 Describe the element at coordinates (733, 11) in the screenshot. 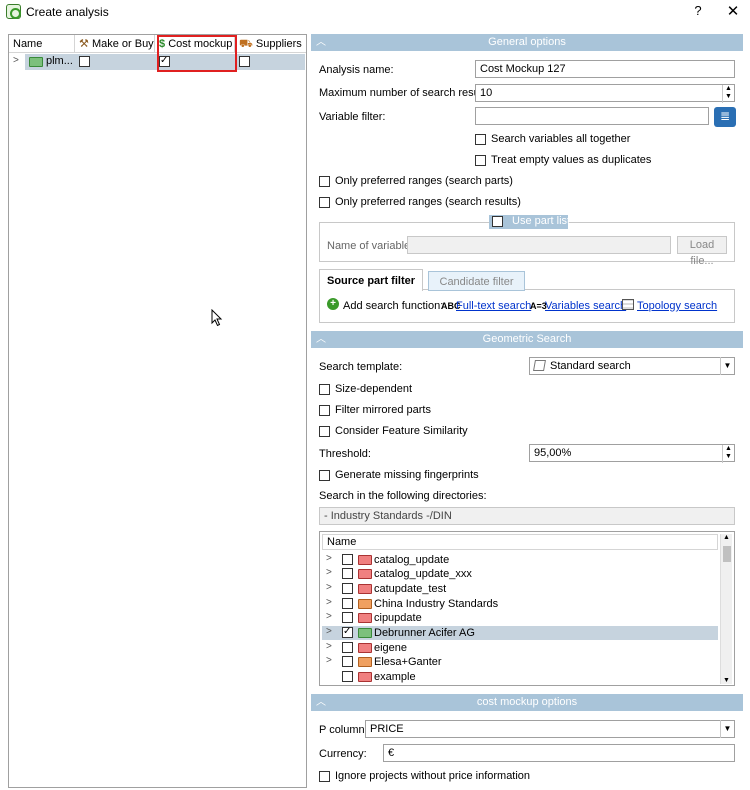

I see `close-button: ✕` at that location.